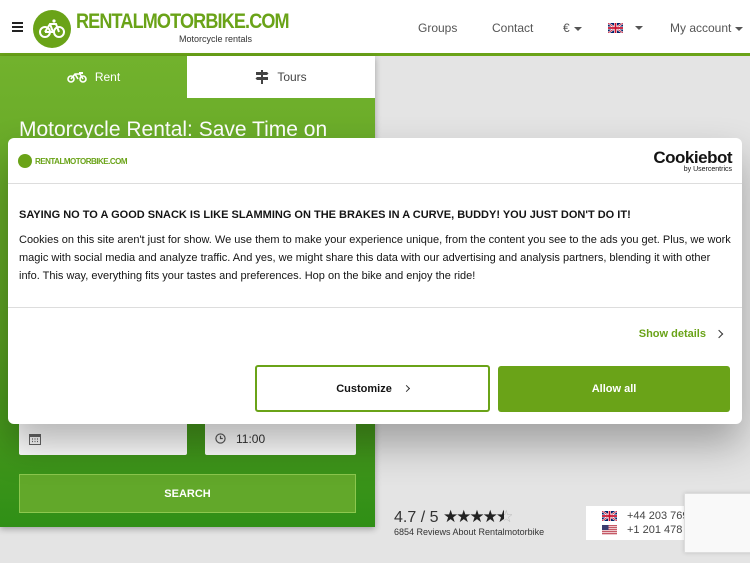 Image resolution: width=750 pixels, height=563 pixels. I want to click on show-details-link: Show details, so click(681, 334).